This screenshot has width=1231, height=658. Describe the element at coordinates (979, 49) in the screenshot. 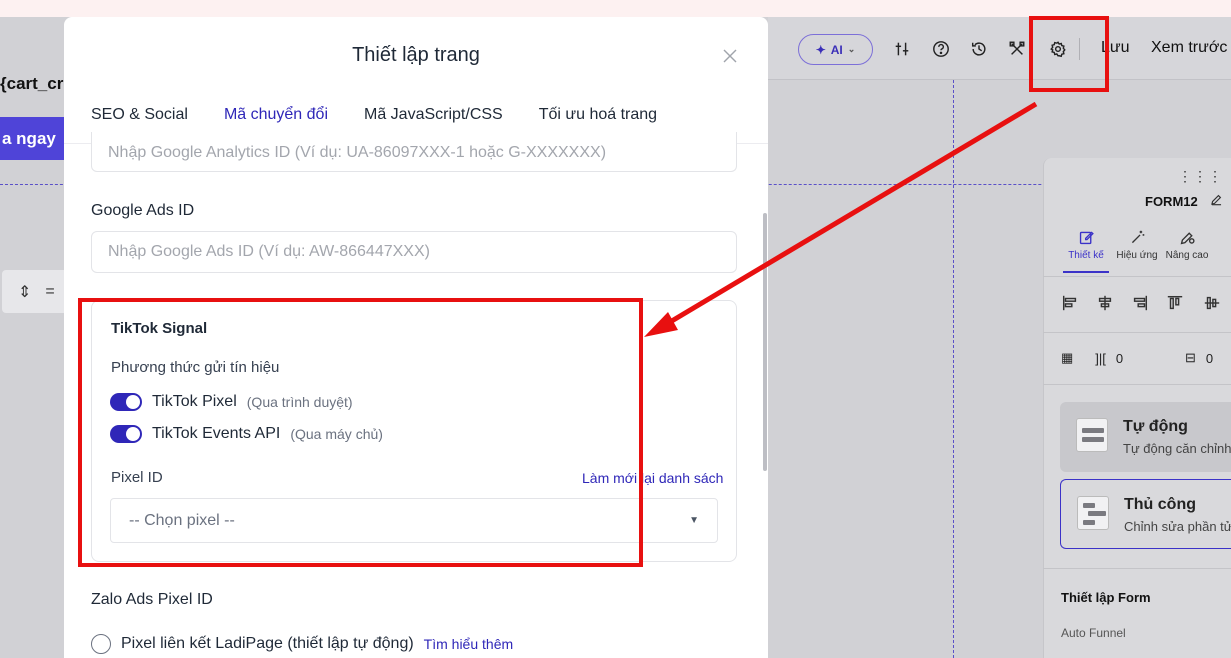

I see `history-icon` at that location.